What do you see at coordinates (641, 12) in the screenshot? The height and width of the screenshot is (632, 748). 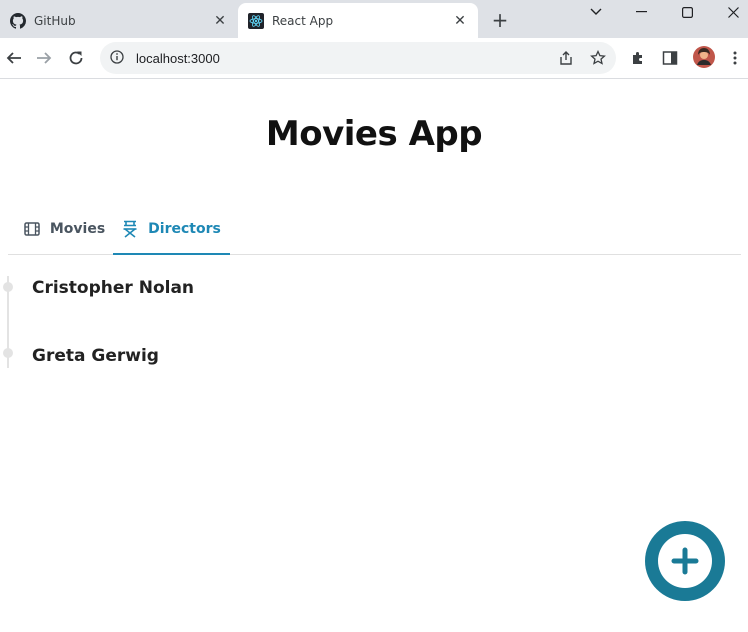 I see `minimize-icon` at bounding box center [641, 12].